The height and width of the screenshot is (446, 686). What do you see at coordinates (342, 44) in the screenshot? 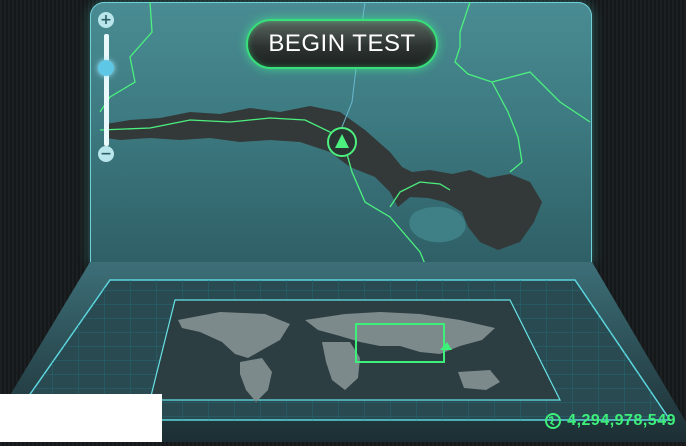
I see `begin-test-button: BEGIN TEST` at bounding box center [342, 44].